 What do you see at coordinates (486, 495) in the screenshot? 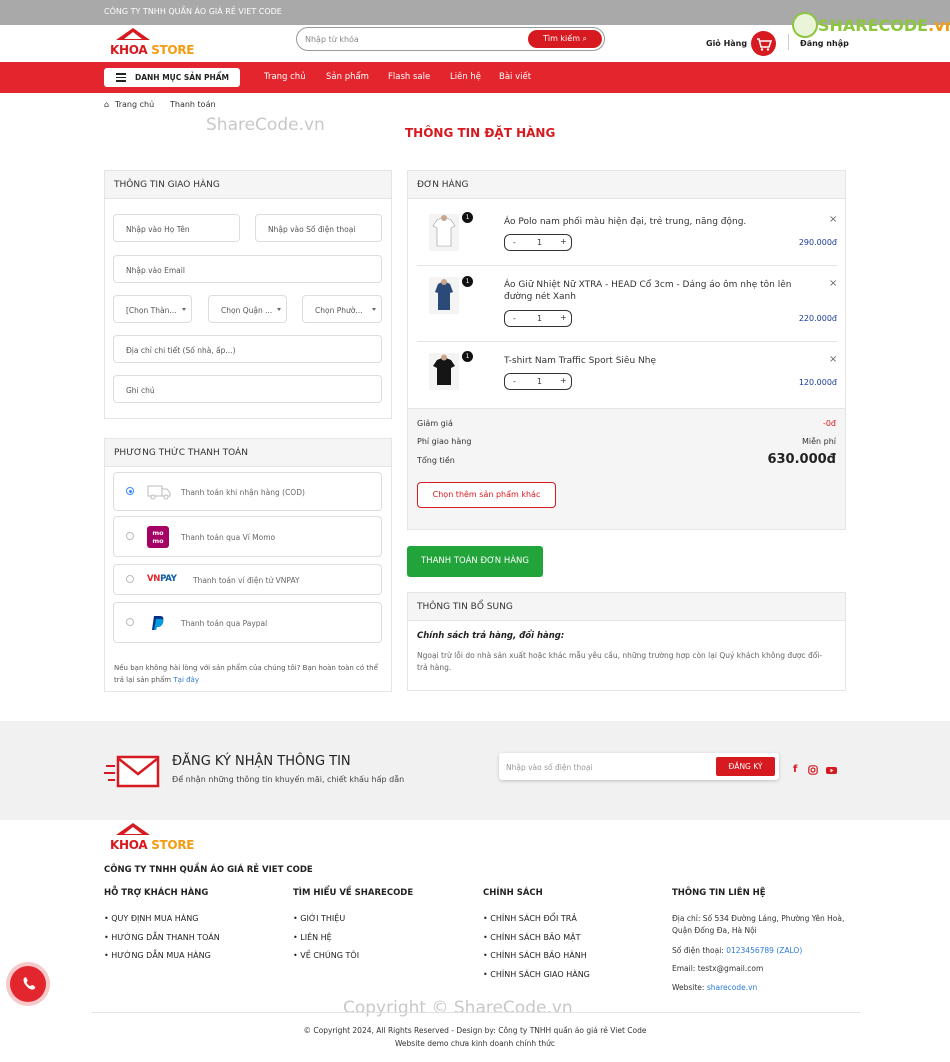
I see `add-more-products-button: Chọn thêm sản phẩm khác` at bounding box center [486, 495].